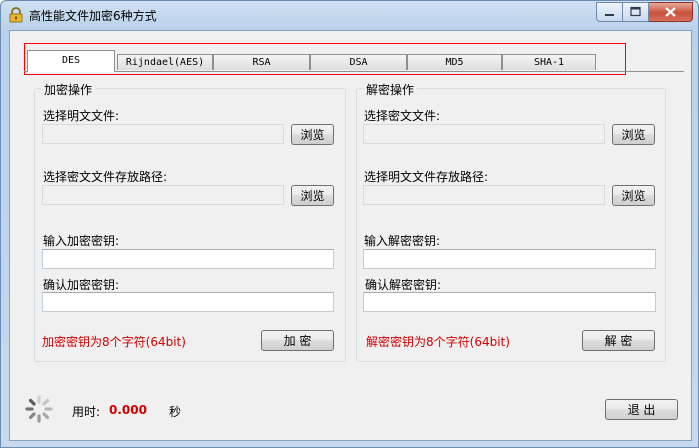 This screenshot has width=699, height=448. What do you see at coordinates (403, 285) in the screenshot?
I see `decrypt-key-confirm-label: 确认解密密钥:` at bounding box center [403, 285].